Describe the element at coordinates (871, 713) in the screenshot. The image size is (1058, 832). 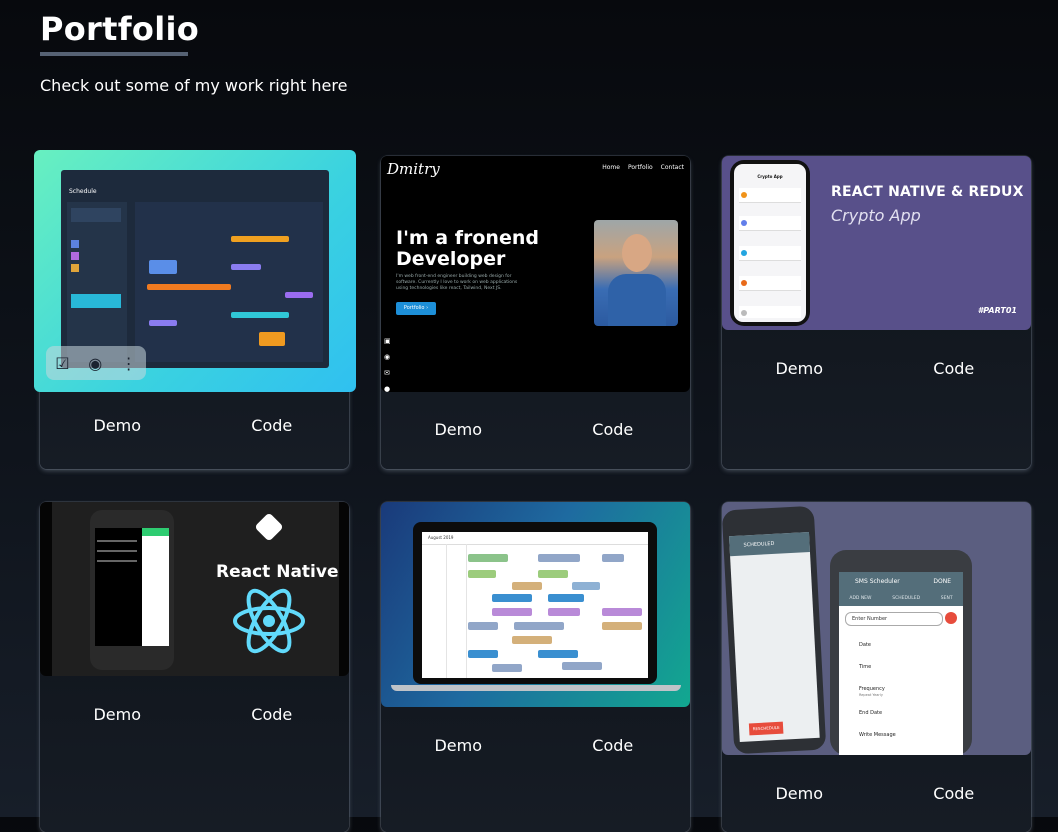
I see `end-date-field: End Date` at that location.